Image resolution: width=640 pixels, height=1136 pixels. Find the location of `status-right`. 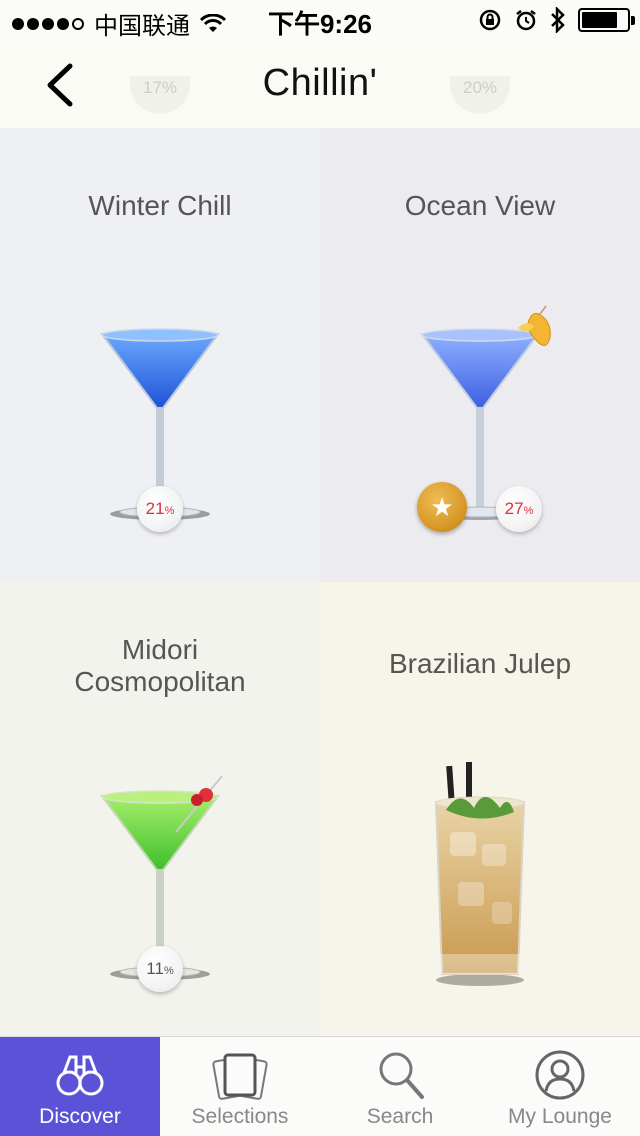

status-right is located at coordinates (556, 20).